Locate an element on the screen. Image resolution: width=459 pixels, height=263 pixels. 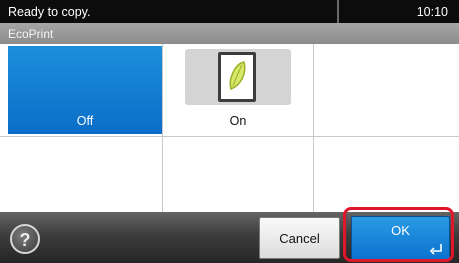
status-bar: Ready to copy. 10:10 is located at coordinates (229, 11).